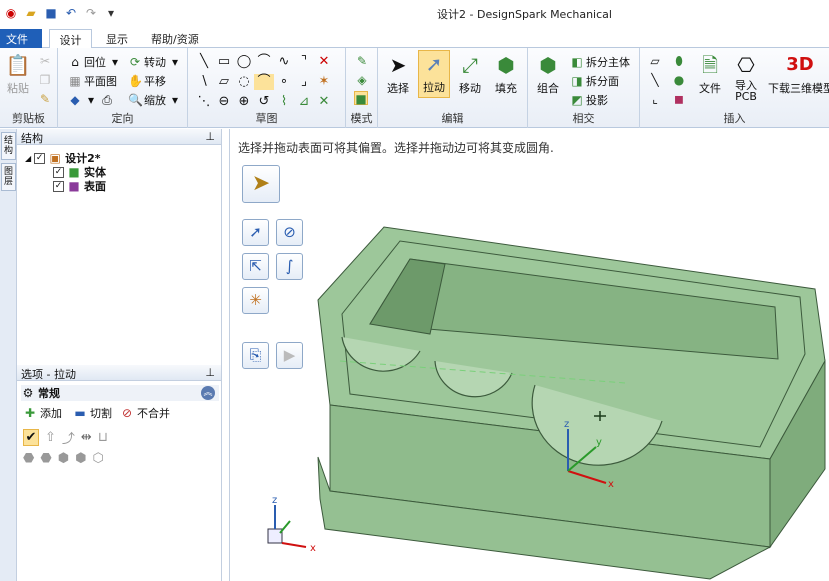  Describe the element at coordinates (119, 247) in the screenshot. I see `structure-panel: 结构 ⊥ ◢ ✓ ▣ 设计2* ✓ ■ 实体 ✓ ■ 表面` at that location.